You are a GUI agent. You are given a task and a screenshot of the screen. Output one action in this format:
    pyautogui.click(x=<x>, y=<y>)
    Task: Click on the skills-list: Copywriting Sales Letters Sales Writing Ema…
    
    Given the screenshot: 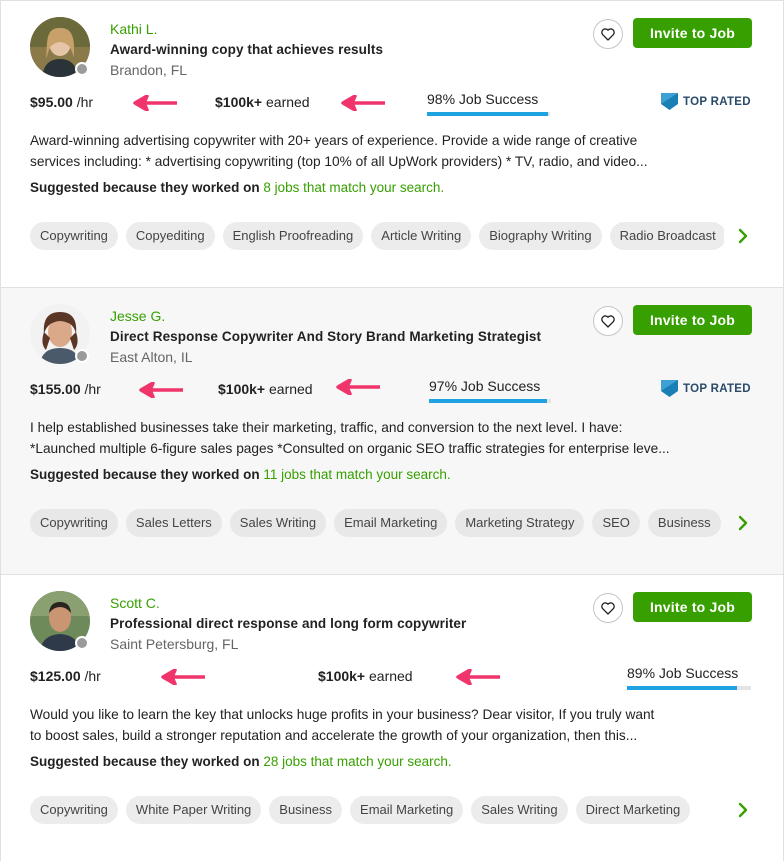 What is the action you would take?
    pyautogui.click(x=377, y=523)
    